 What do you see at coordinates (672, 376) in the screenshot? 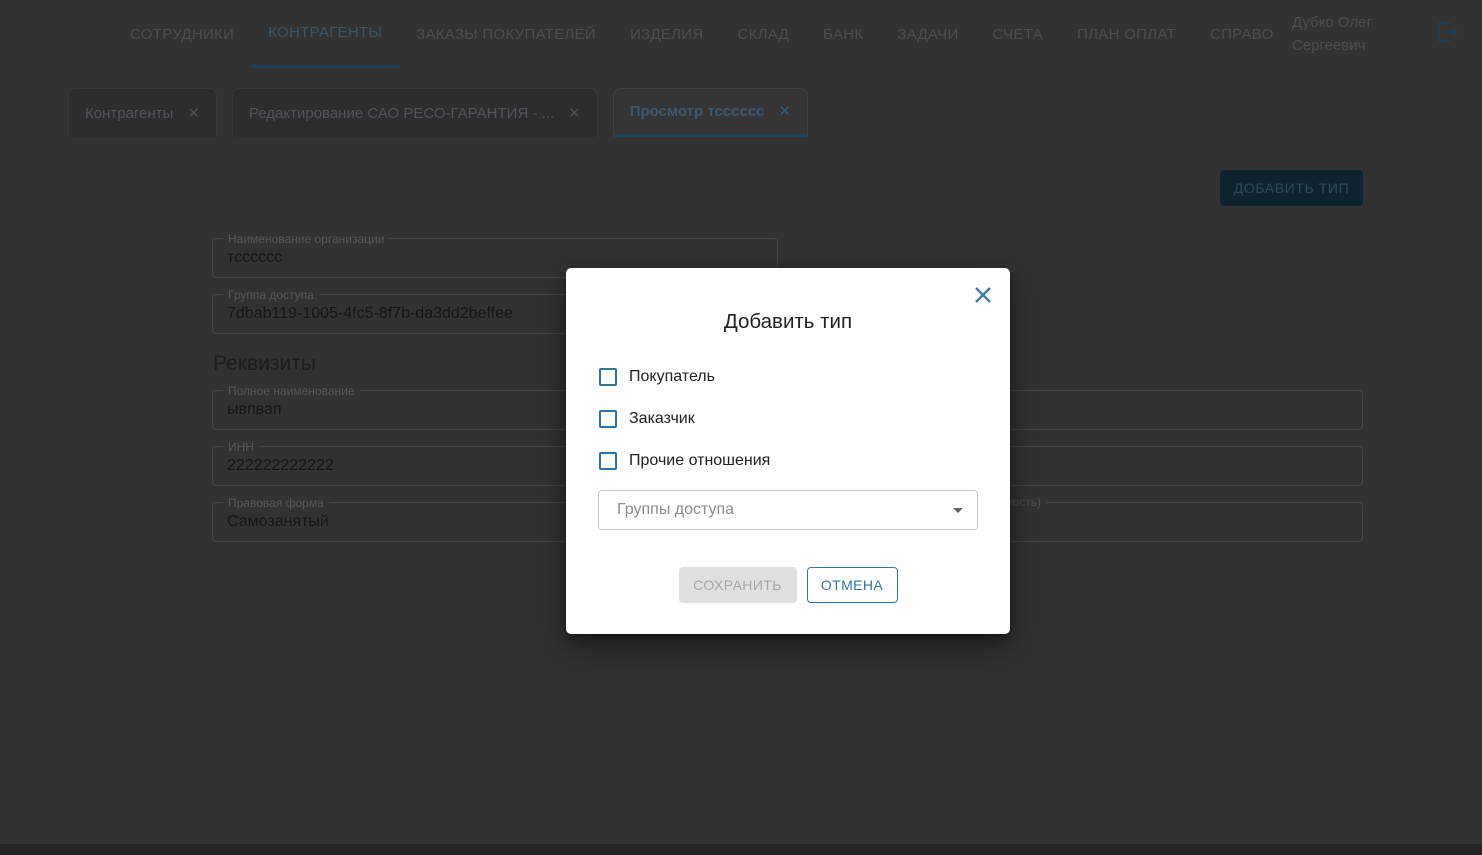
I see `checkbox-label: Покупатель` at bounding box center [672, 376].